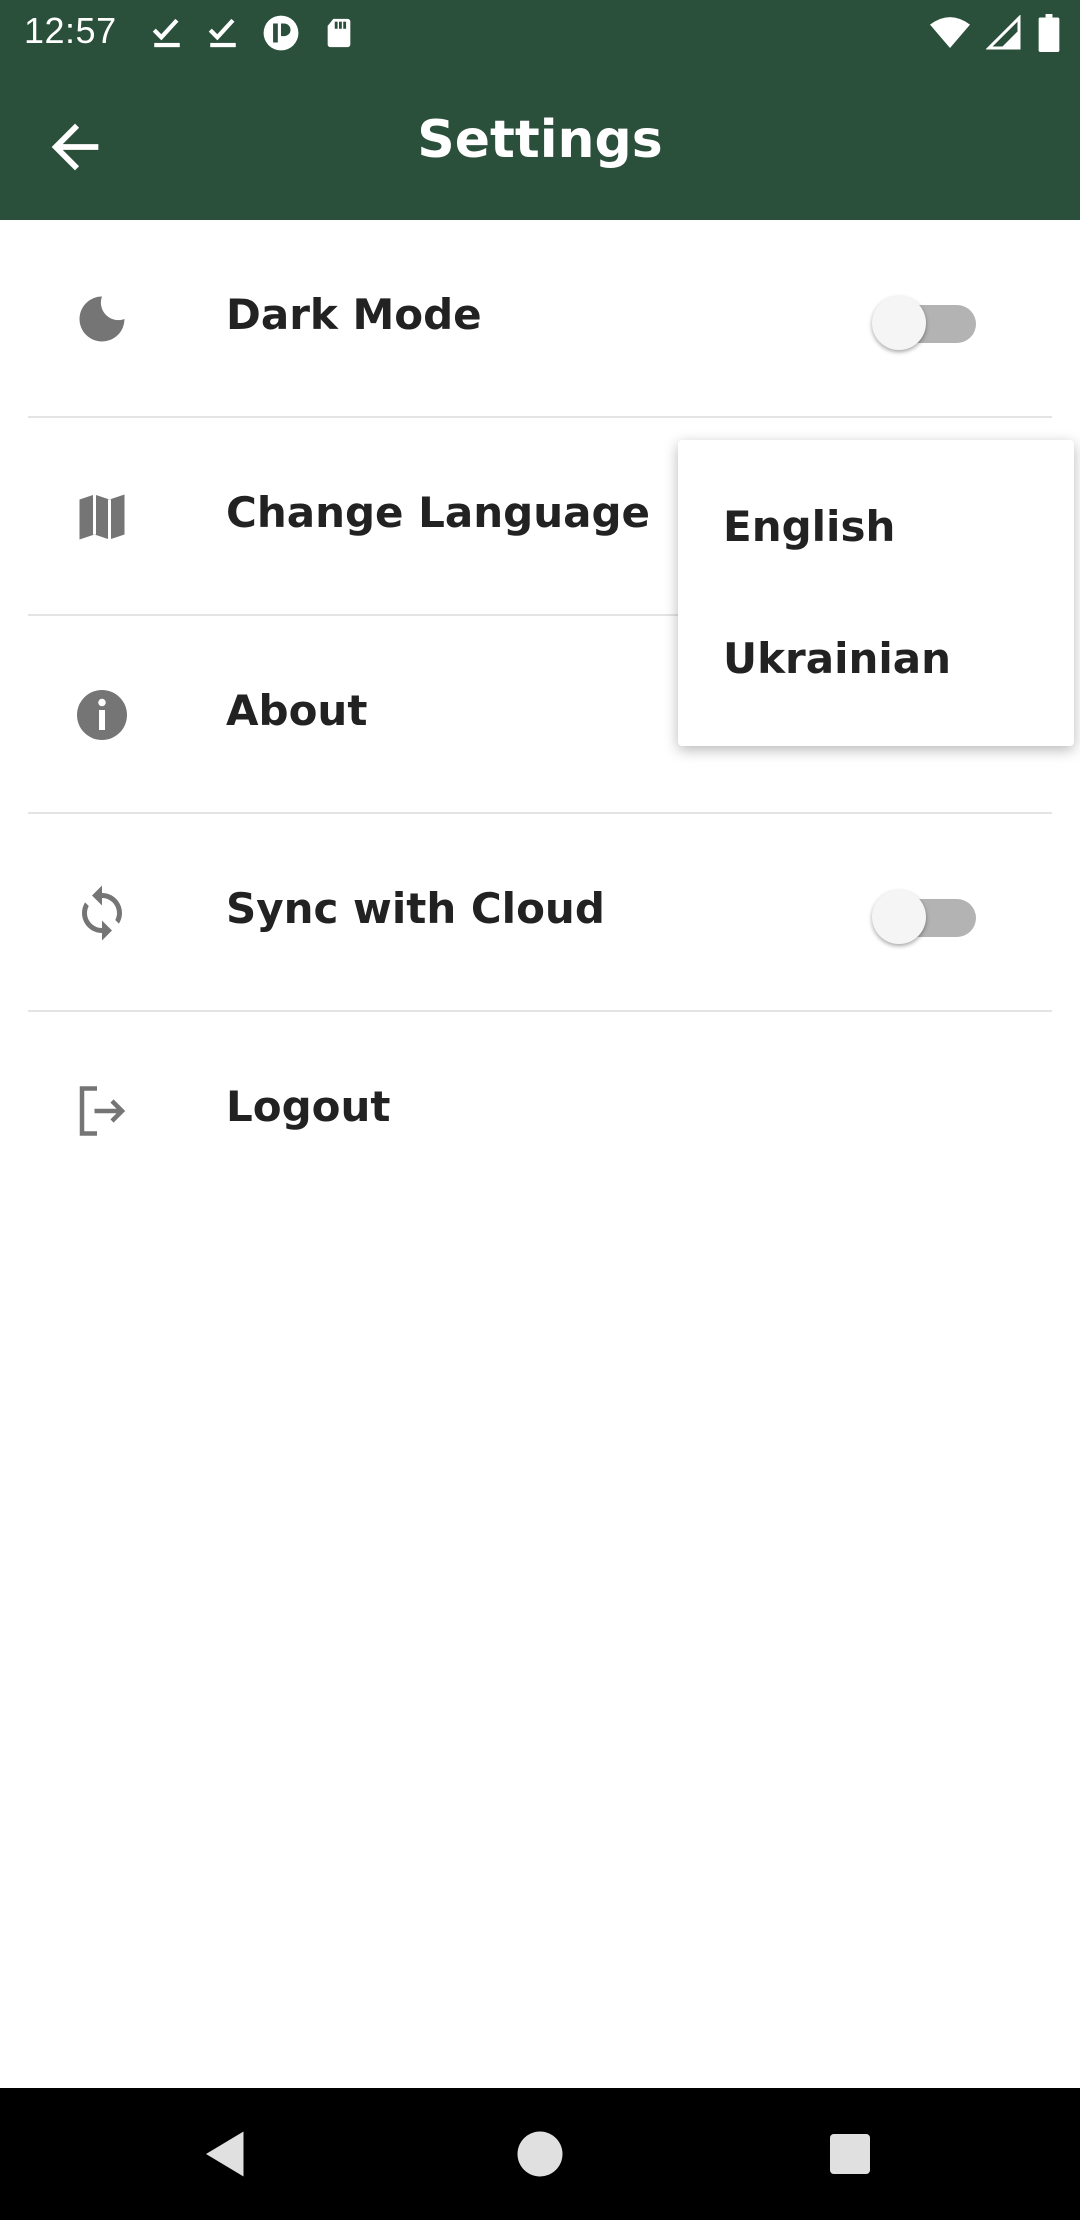 This screenshot has width=1080, height=2220. What do you see at coordinates (102, 1111) in the screenshot?
I see `logout-icon` at bounding box center [102, 1111].